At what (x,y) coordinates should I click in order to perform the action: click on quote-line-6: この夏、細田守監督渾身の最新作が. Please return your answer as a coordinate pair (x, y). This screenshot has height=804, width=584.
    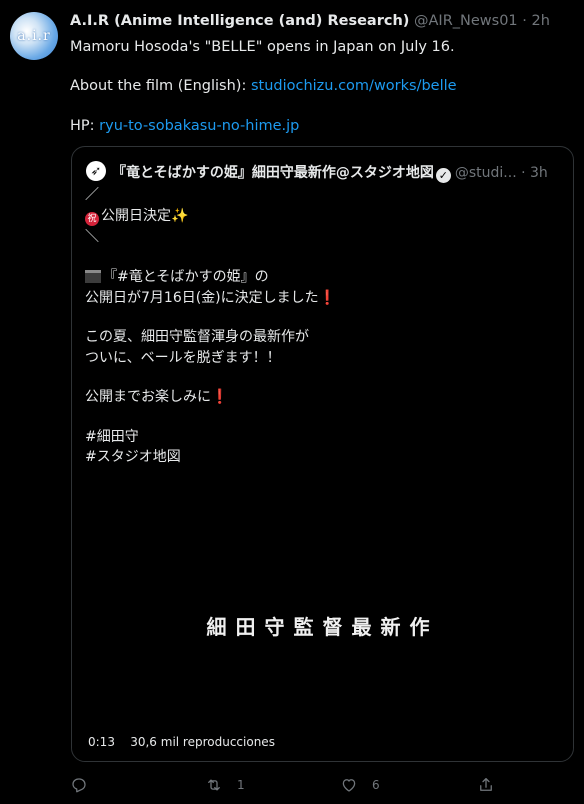
    Looking at the image, I should click on (197, 337).